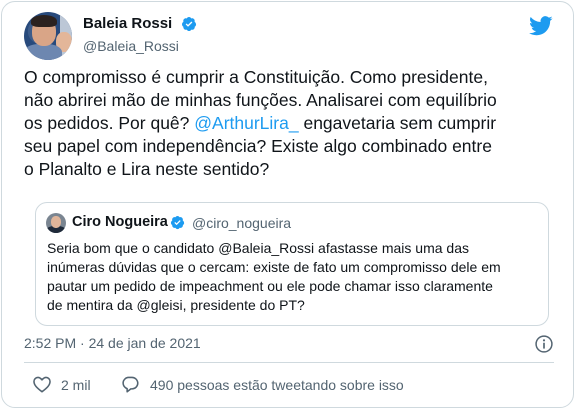  What do you see at coordinates (544, 344) in the screenshot?
I see `info-icon` at bounding box center [544, 344].